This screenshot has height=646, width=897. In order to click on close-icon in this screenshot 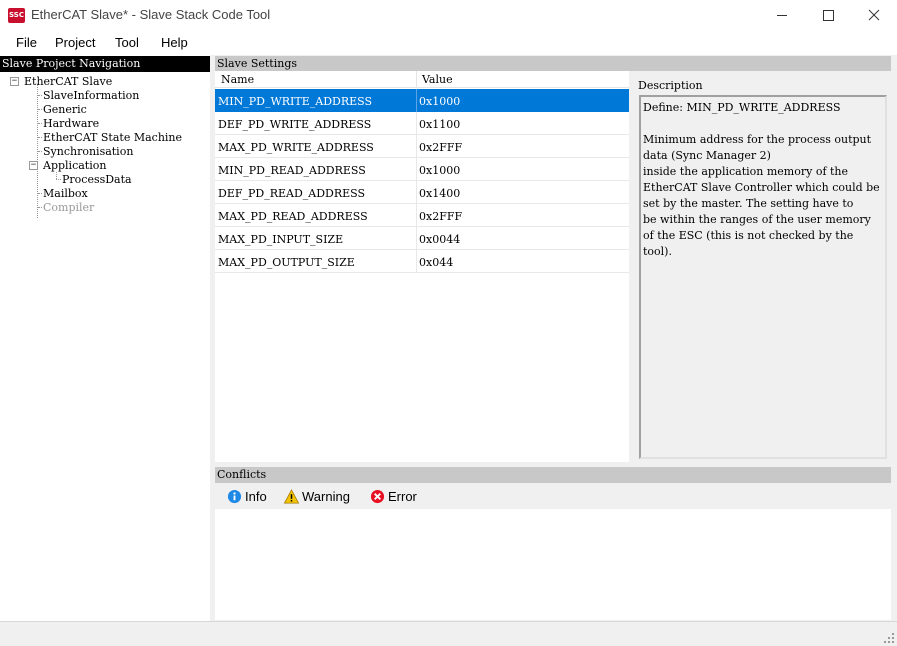, I will do `click(874, 15)`.